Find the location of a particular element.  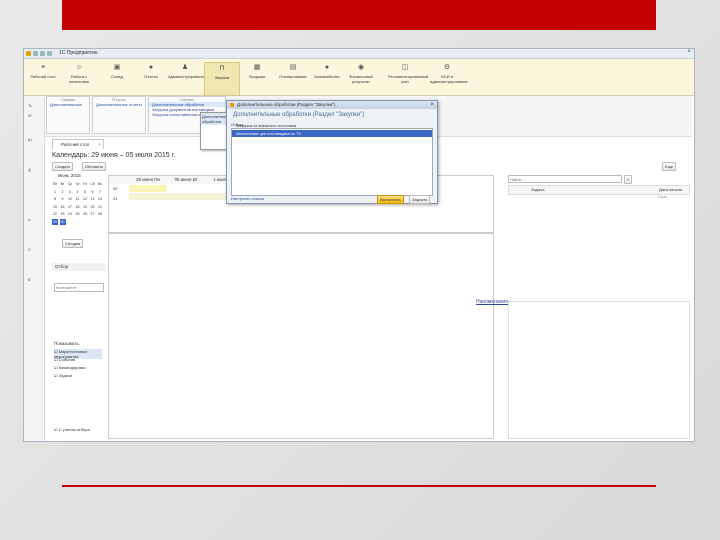

subgroup-service-1: Сервис Дополнительные is located at coordinates (68, 115).